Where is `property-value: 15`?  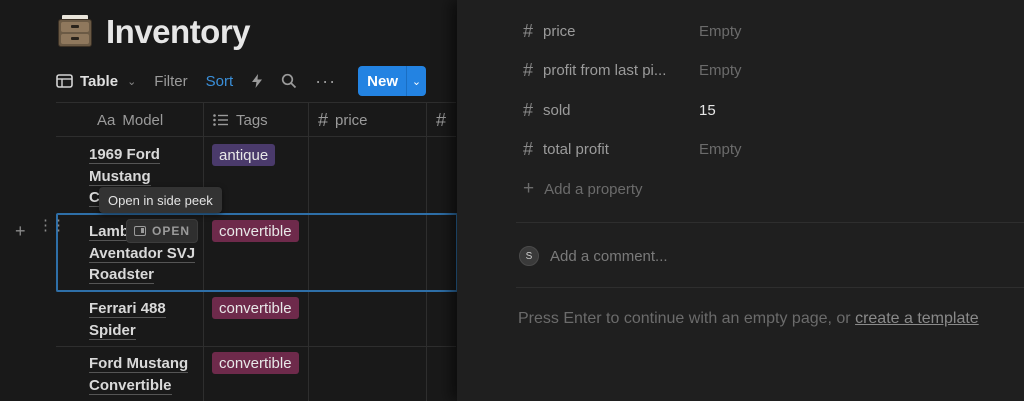
property-value: 15 is located at coordinates (707, 110).